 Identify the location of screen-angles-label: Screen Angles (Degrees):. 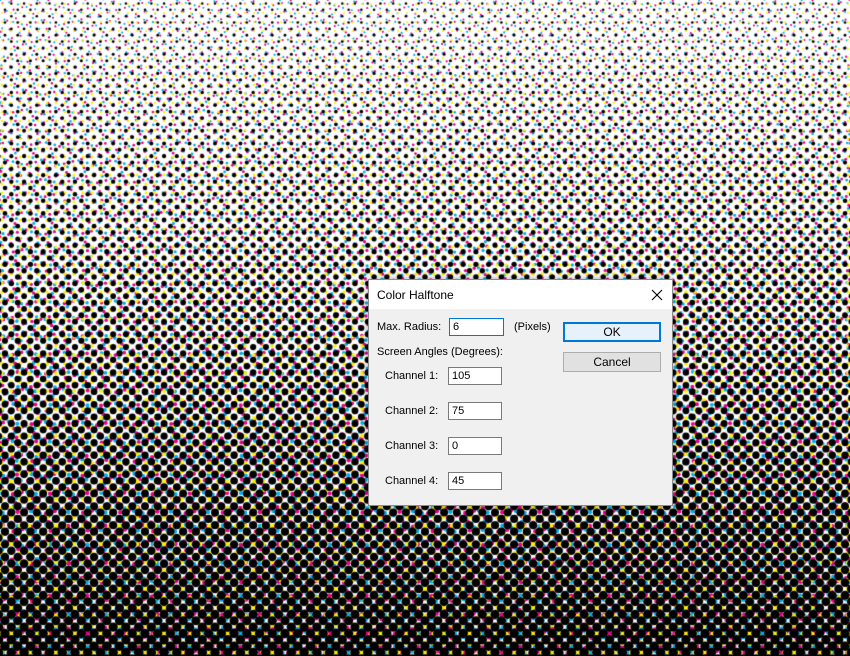
(440, 352).